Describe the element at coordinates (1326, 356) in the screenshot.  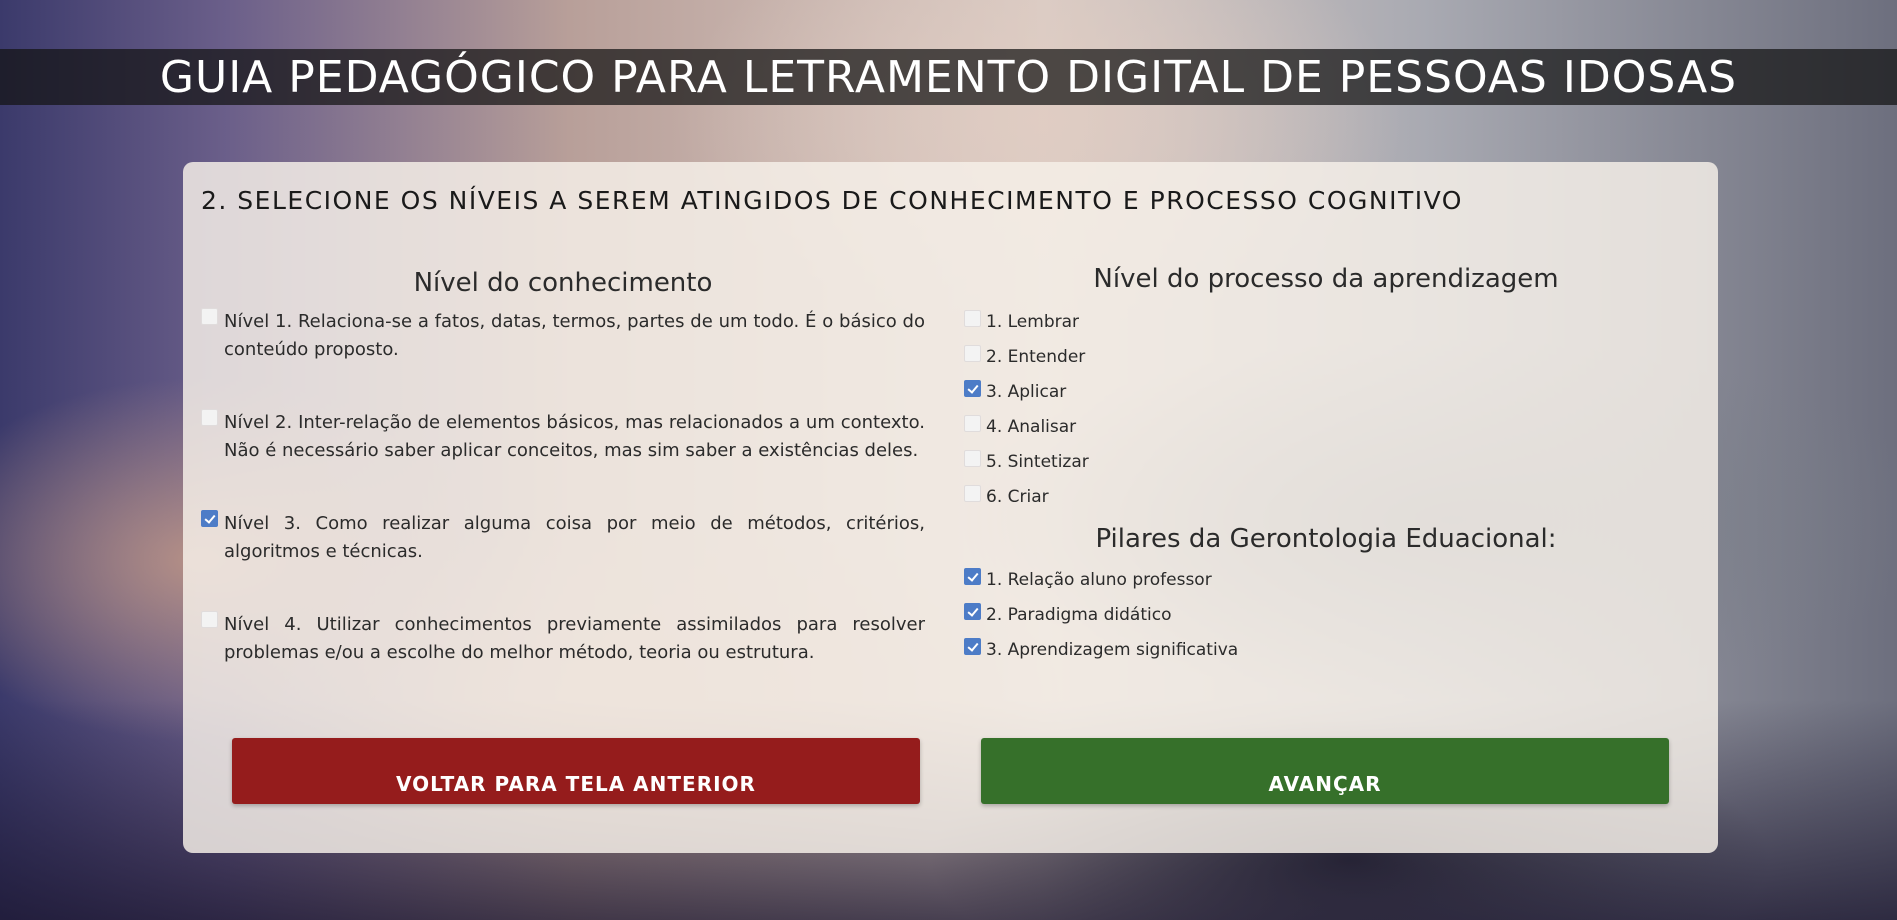
I see `process-option-entender: 2. Entender` at that location.